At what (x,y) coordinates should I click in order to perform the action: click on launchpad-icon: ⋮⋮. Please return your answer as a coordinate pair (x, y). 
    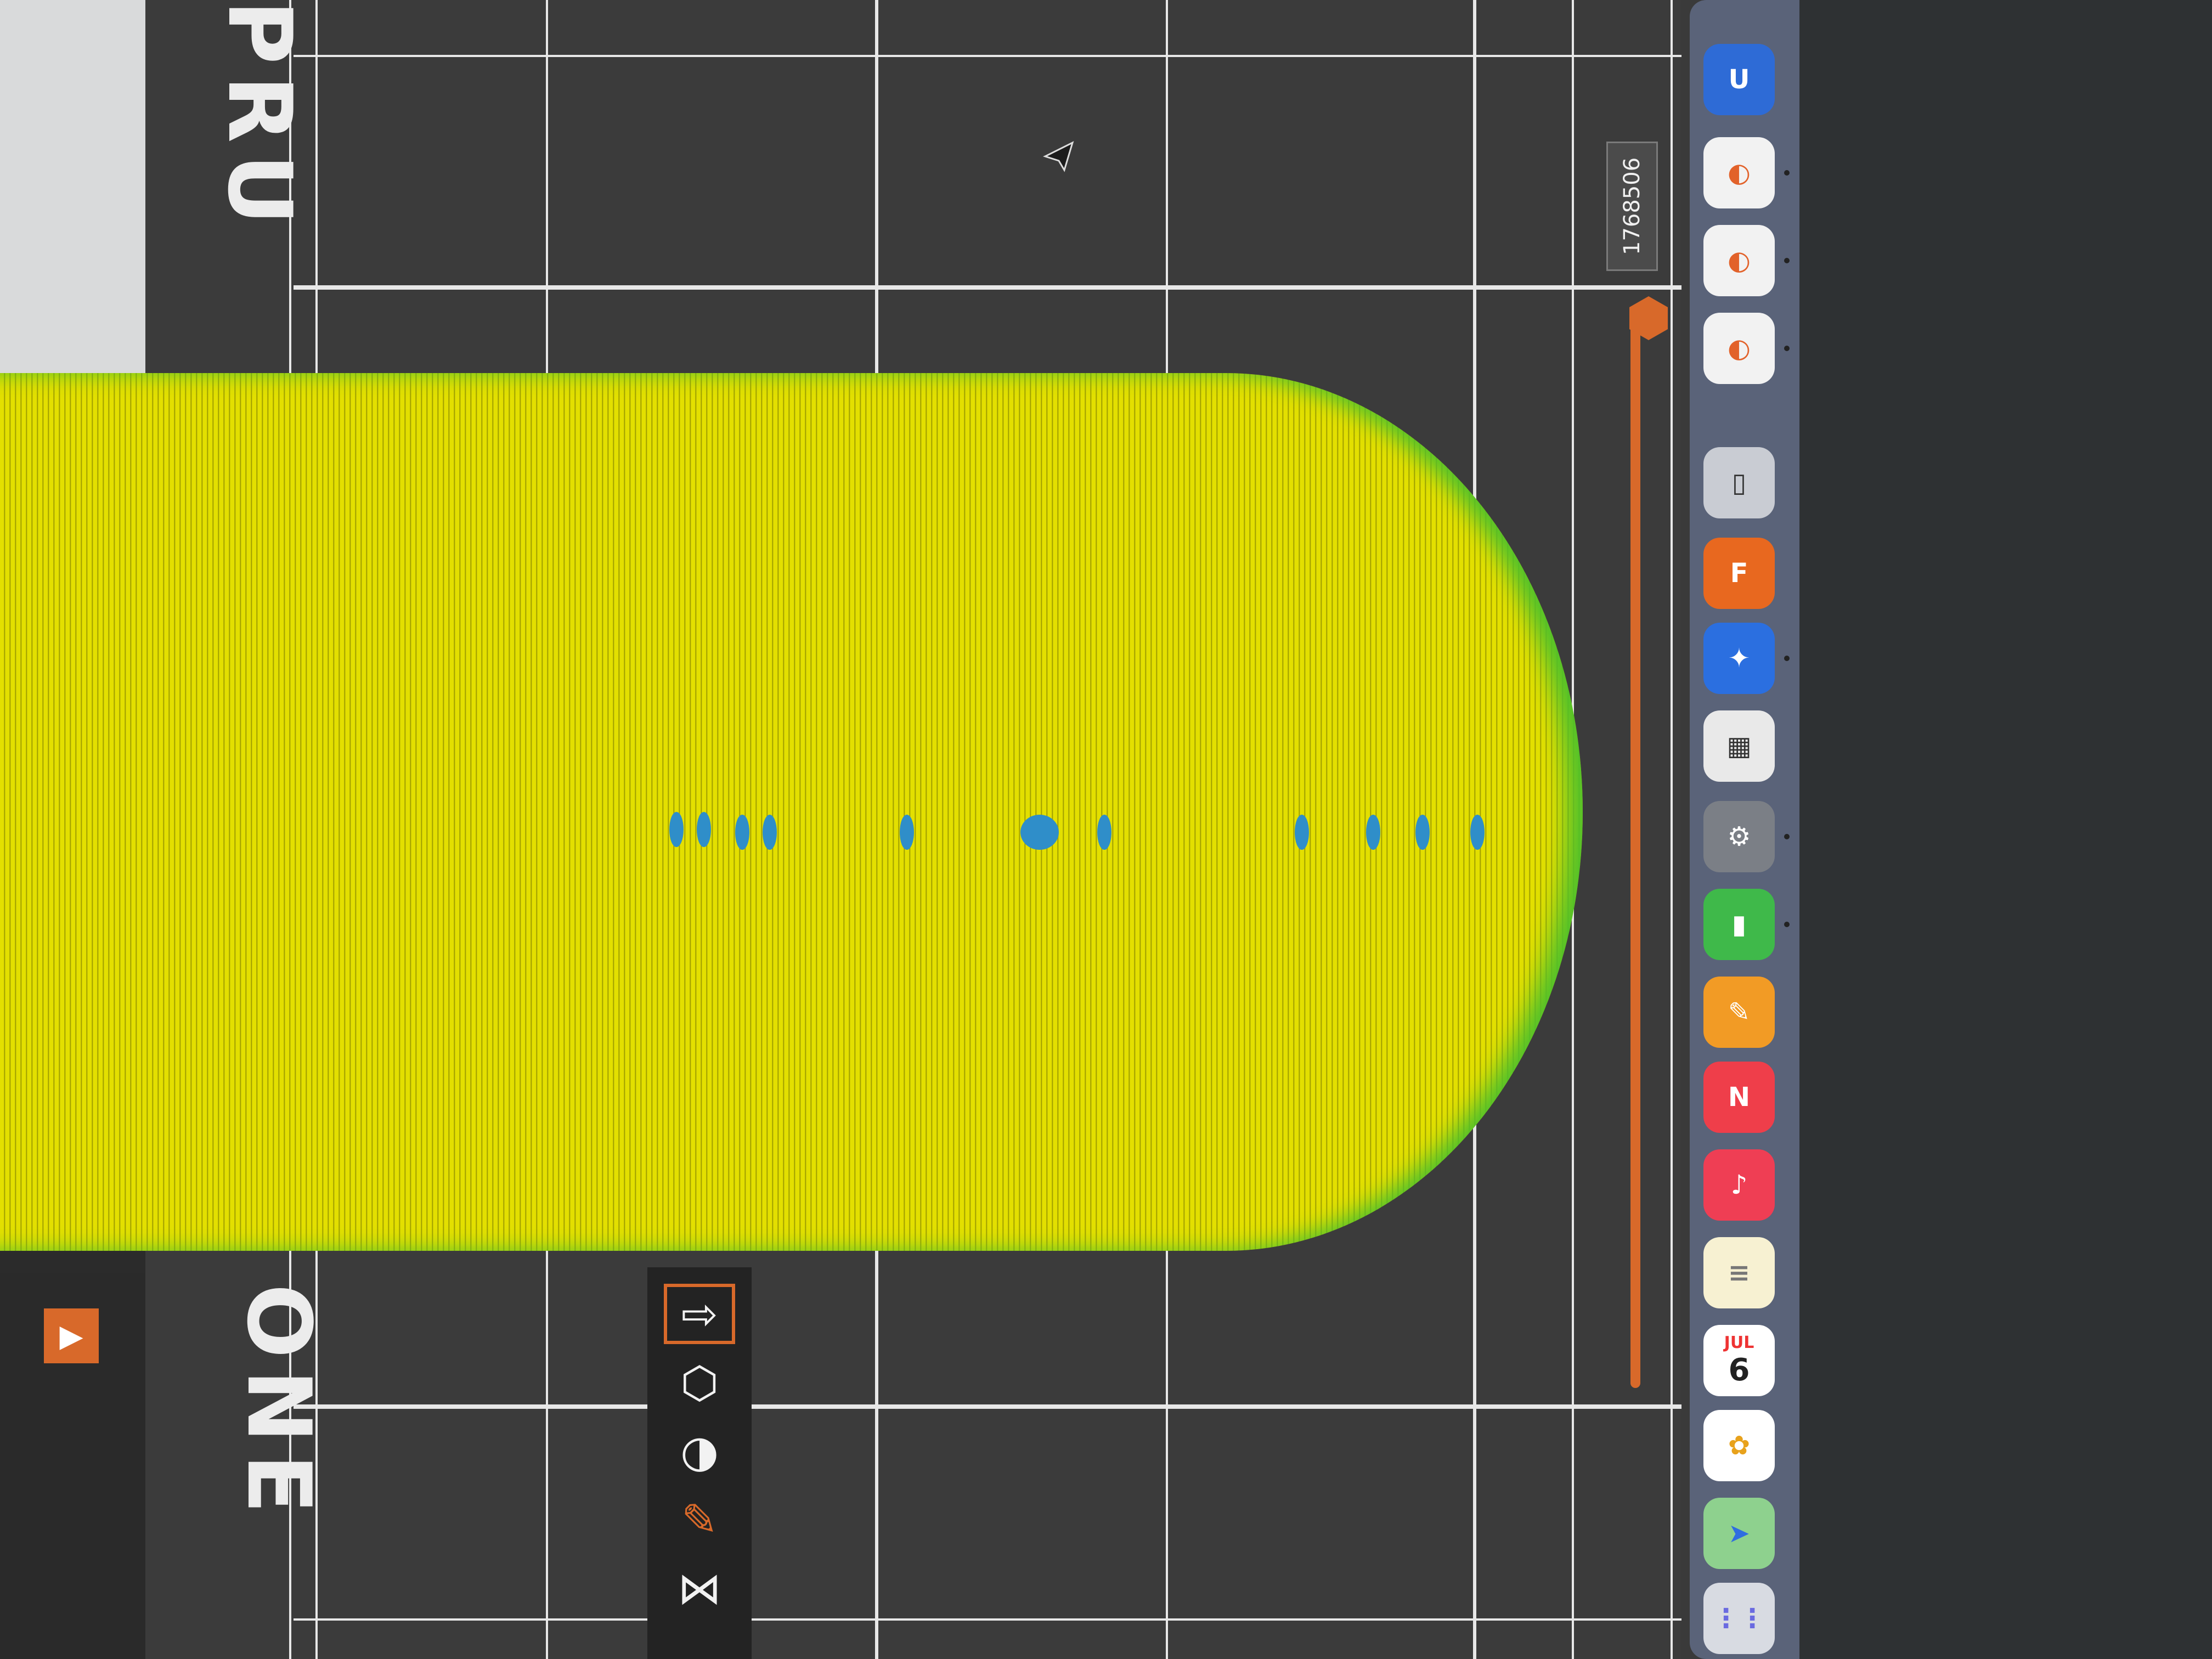
    Looking at the image, I should click on (1739, 1619).